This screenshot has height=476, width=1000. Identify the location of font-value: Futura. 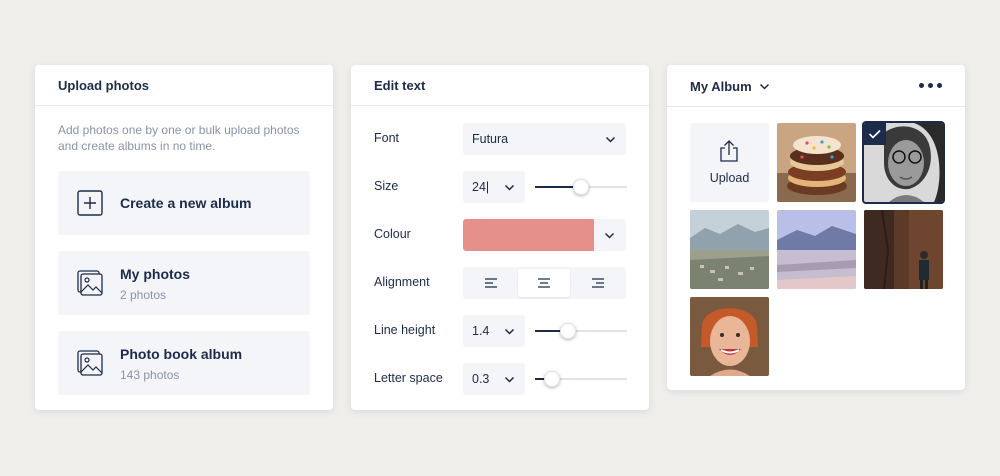
(490, 139).